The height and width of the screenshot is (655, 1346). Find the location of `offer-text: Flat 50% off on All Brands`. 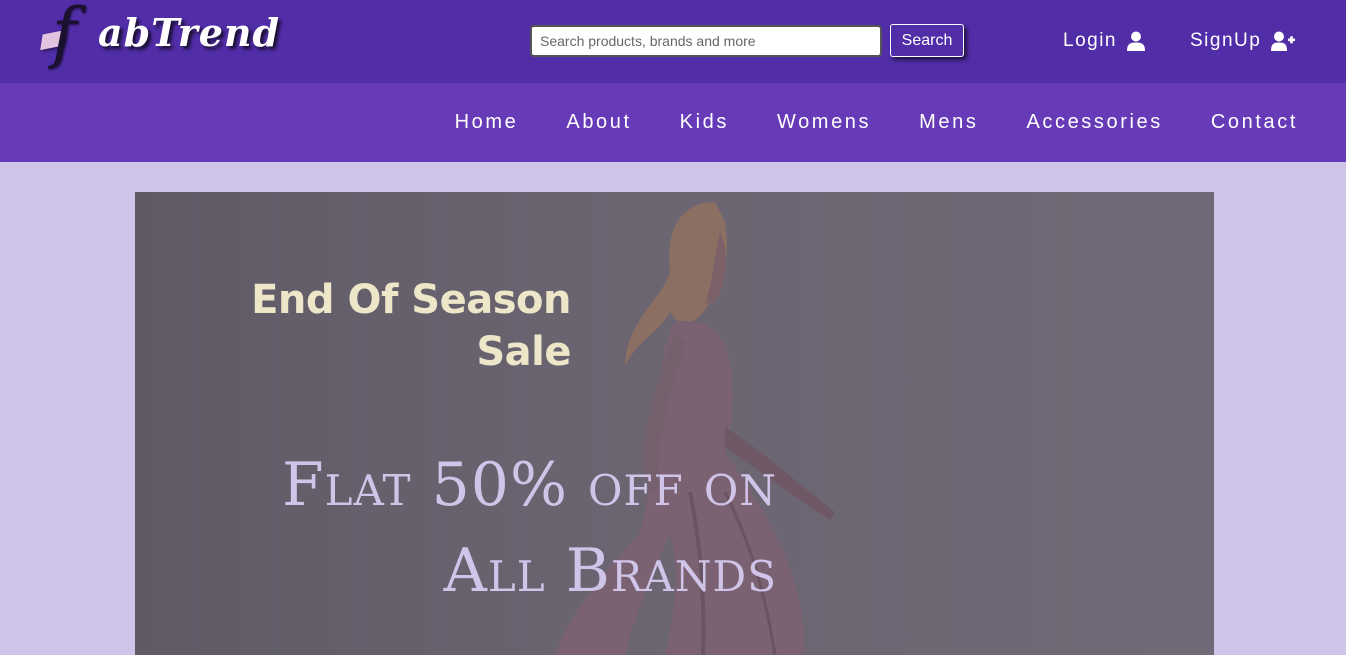

offer-text: Flat 50% off on All Brands is located at coordinates (486, 528).